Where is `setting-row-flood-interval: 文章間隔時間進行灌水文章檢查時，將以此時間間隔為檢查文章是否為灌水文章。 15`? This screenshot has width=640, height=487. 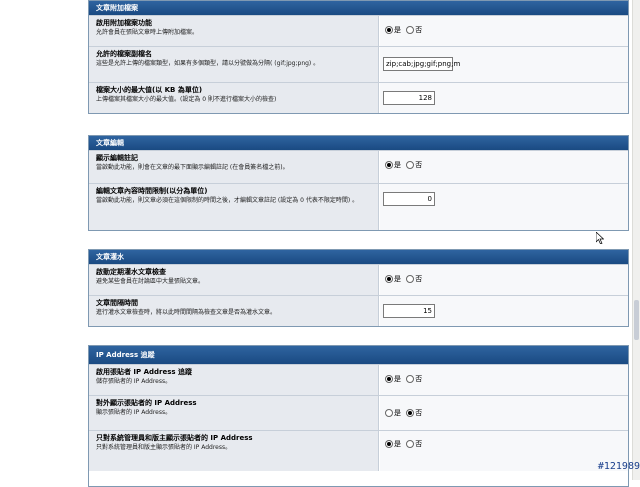 setting-row-flood-interval: 文章間隔時間進行灌水文章檢查時，將以此時間間隔為檢查文章是否為灌水文章。 15 is located at coordinates (358, 310).